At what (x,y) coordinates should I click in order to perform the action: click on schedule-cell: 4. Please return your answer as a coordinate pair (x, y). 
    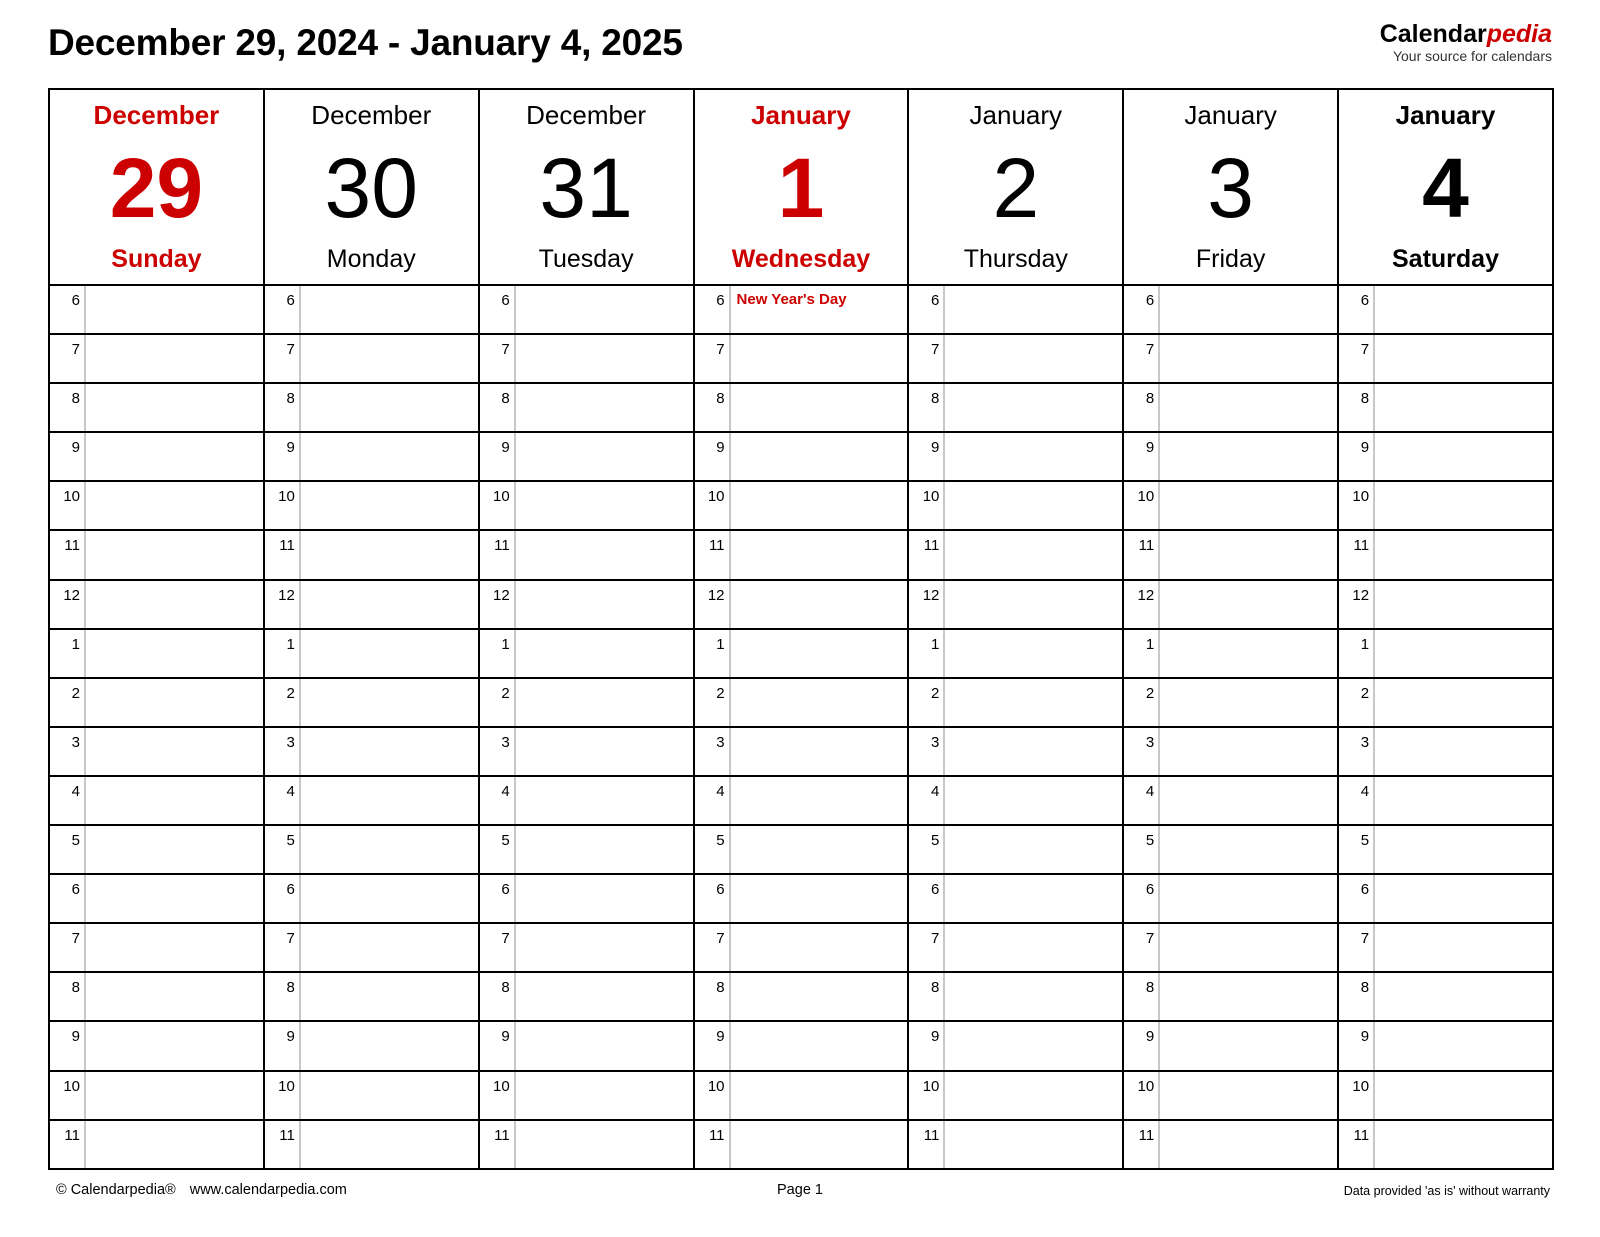
    Looking at the image, I should click on (801, 800).